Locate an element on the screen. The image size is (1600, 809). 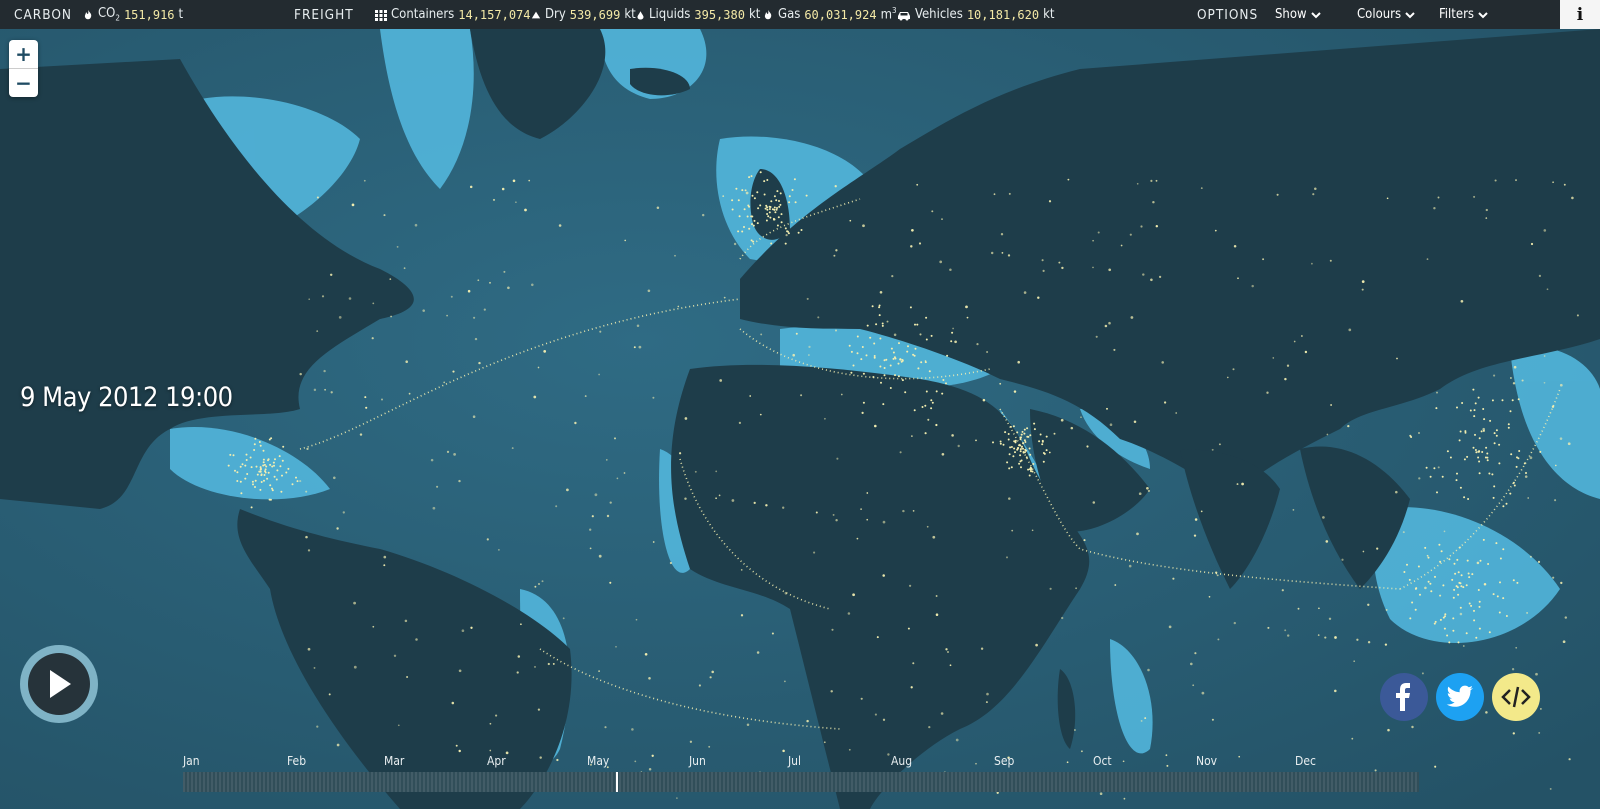
timeline-scrubber is located at coordinates (801, 782).